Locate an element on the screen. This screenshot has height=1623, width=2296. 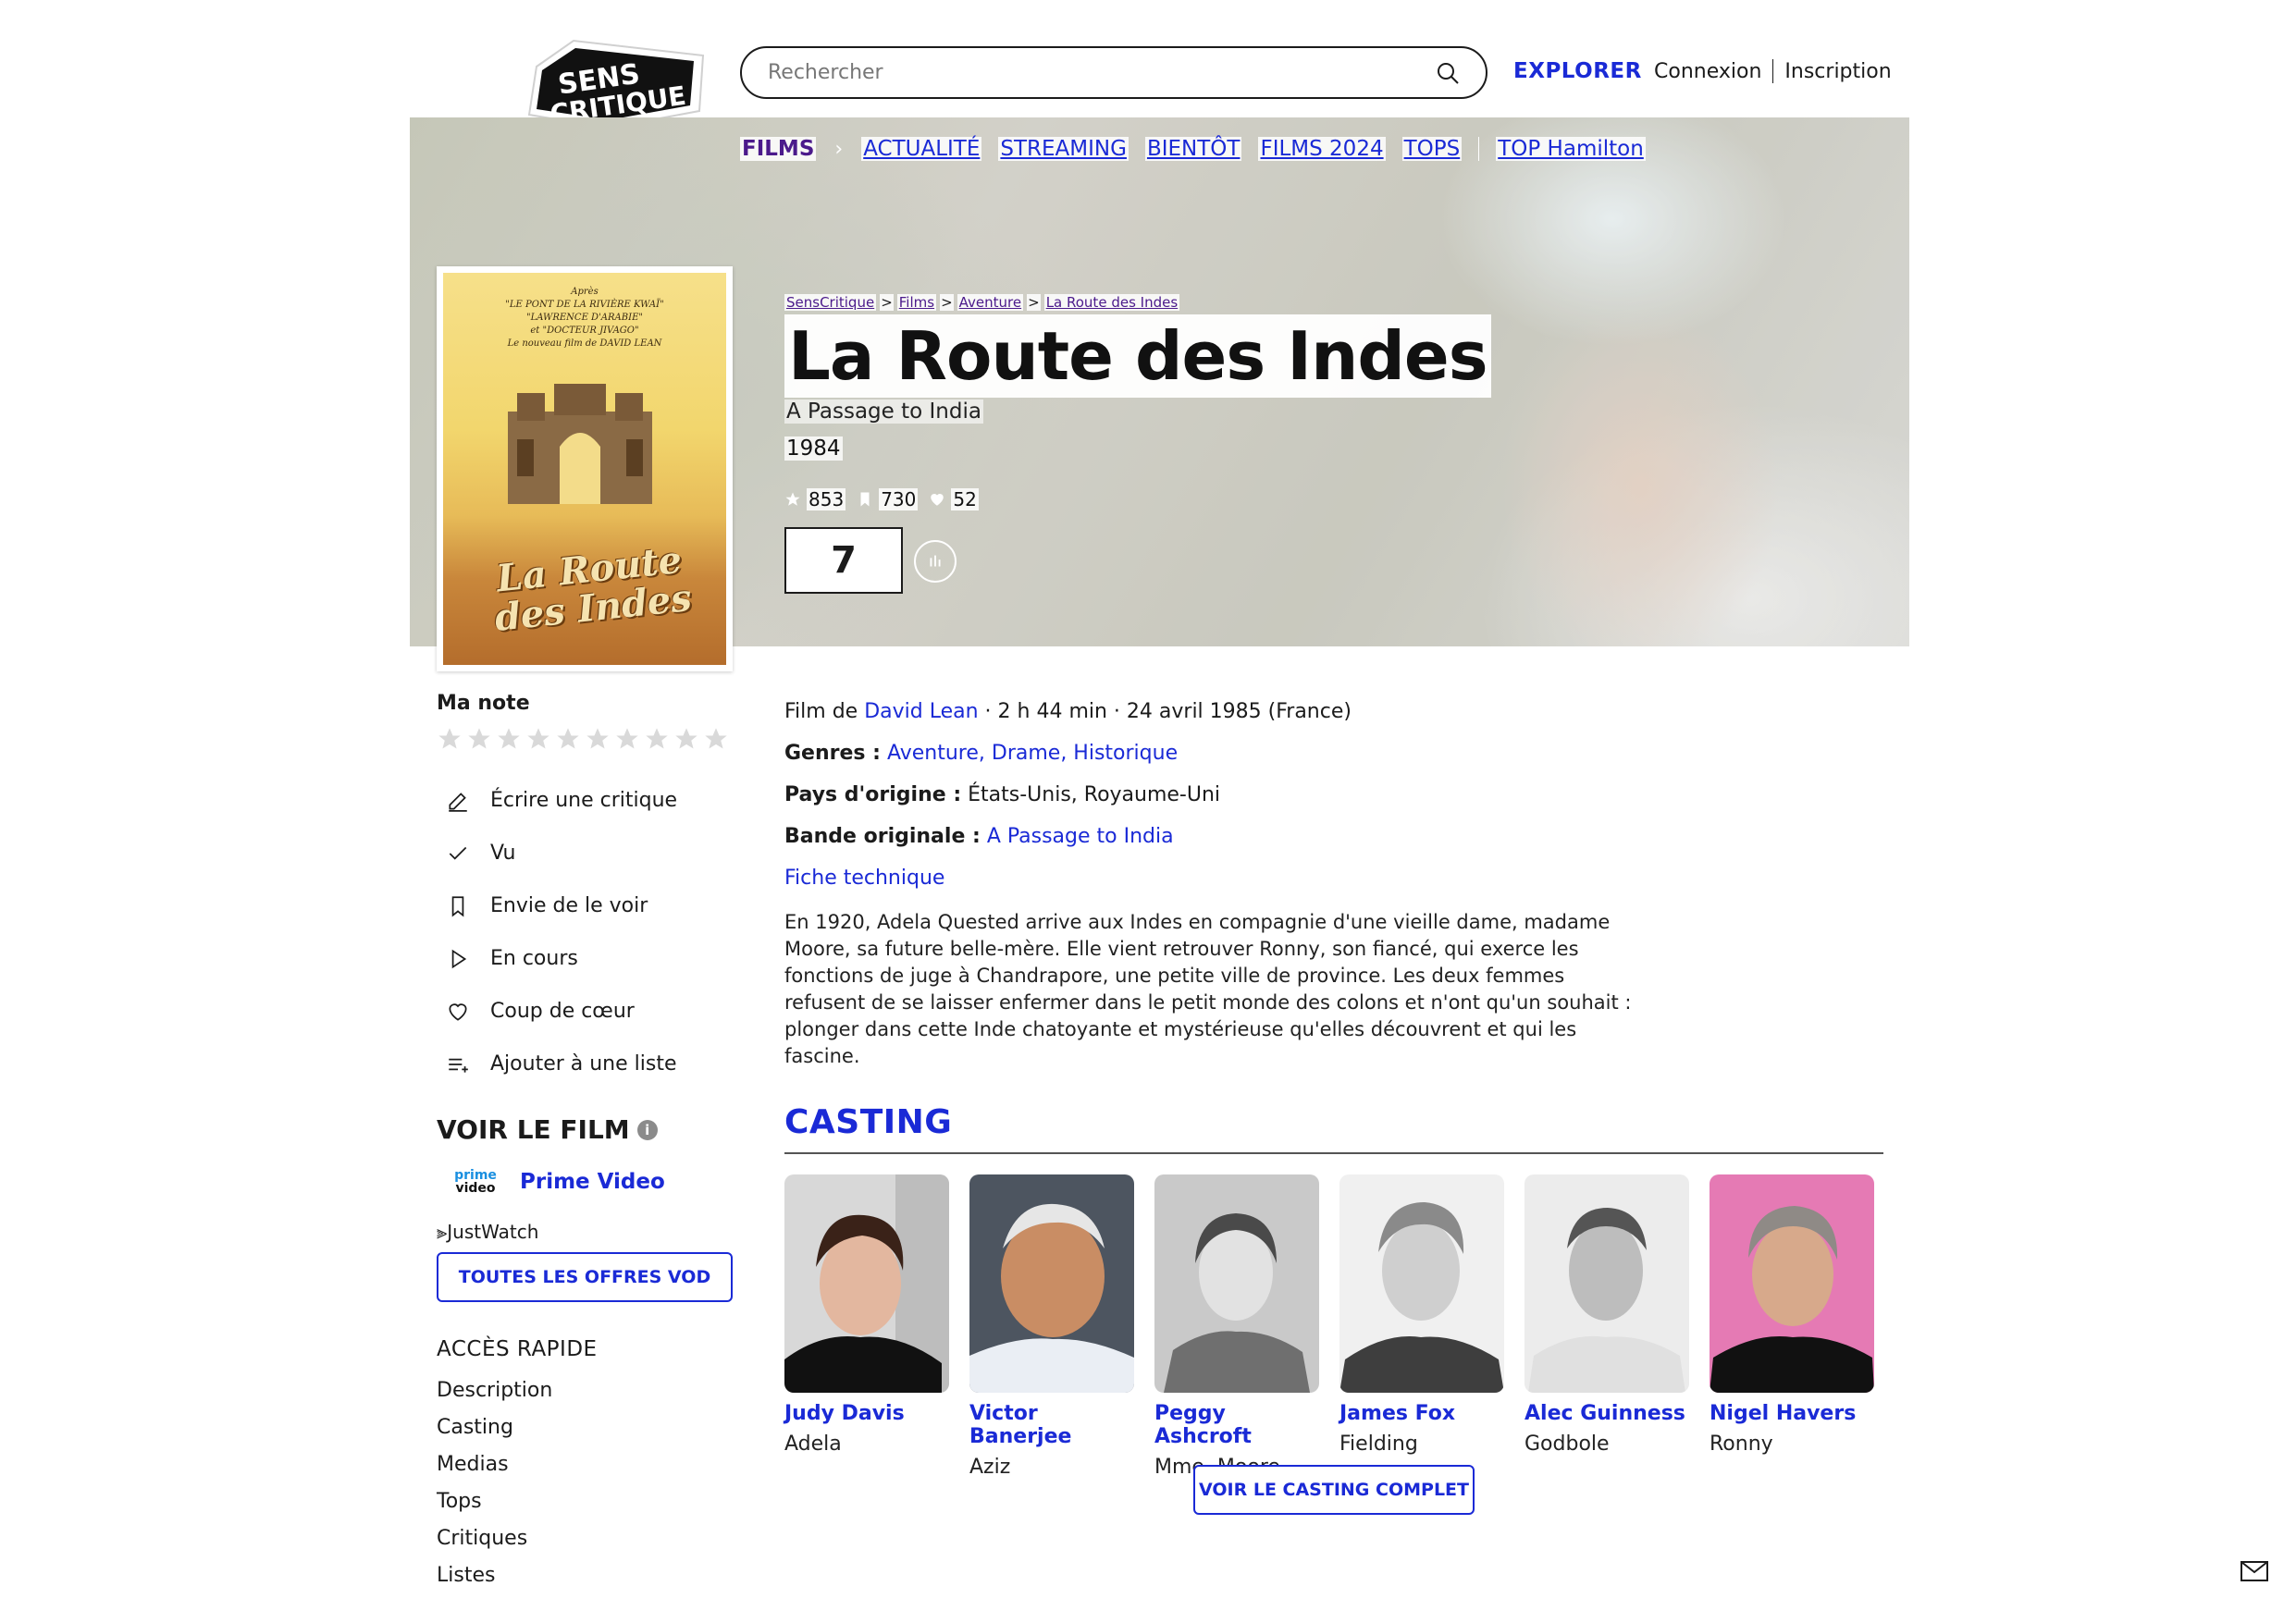
justwatch-logo: ⫸JustWatch is located at coordinates (589, 1232).